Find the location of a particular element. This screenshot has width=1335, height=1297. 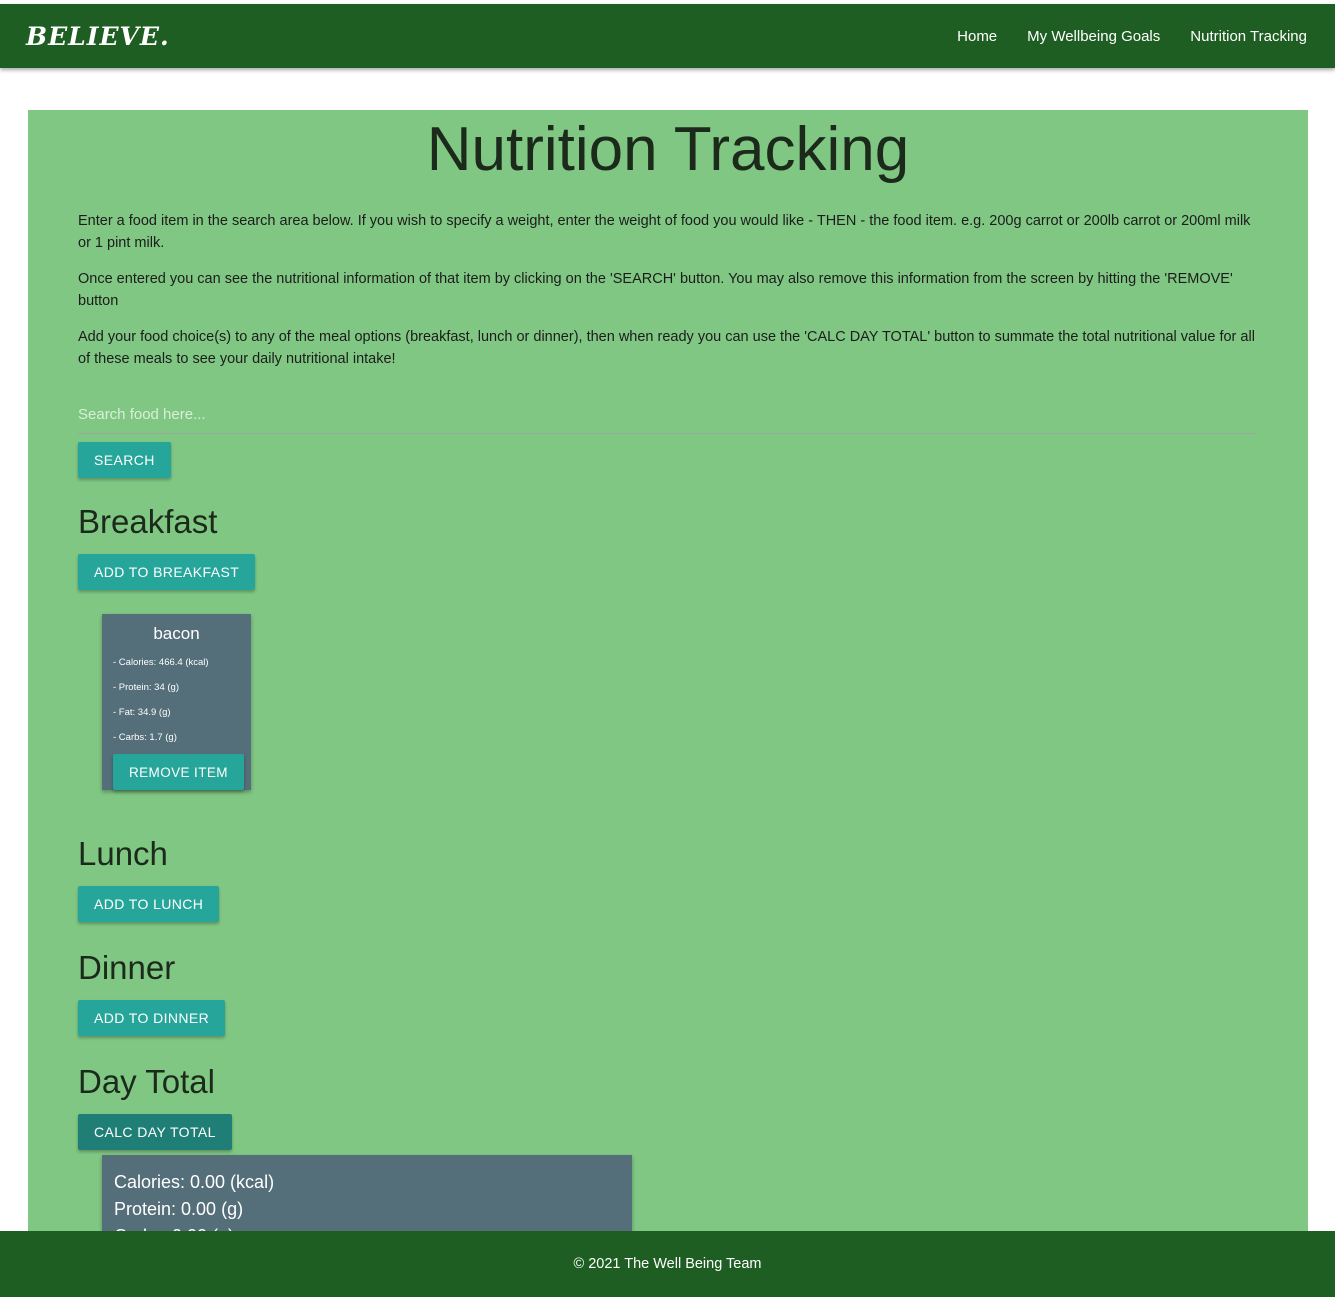

search-button: SEARCH is located at coordinates (124, 460).